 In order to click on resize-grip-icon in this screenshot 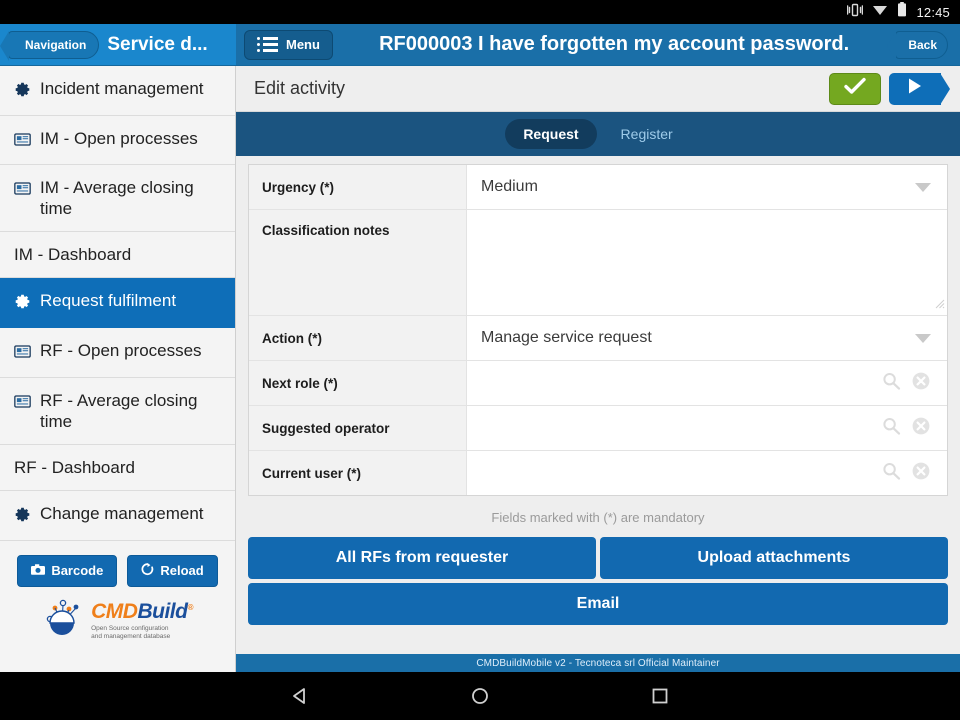, I will do `click(940, 305)`.